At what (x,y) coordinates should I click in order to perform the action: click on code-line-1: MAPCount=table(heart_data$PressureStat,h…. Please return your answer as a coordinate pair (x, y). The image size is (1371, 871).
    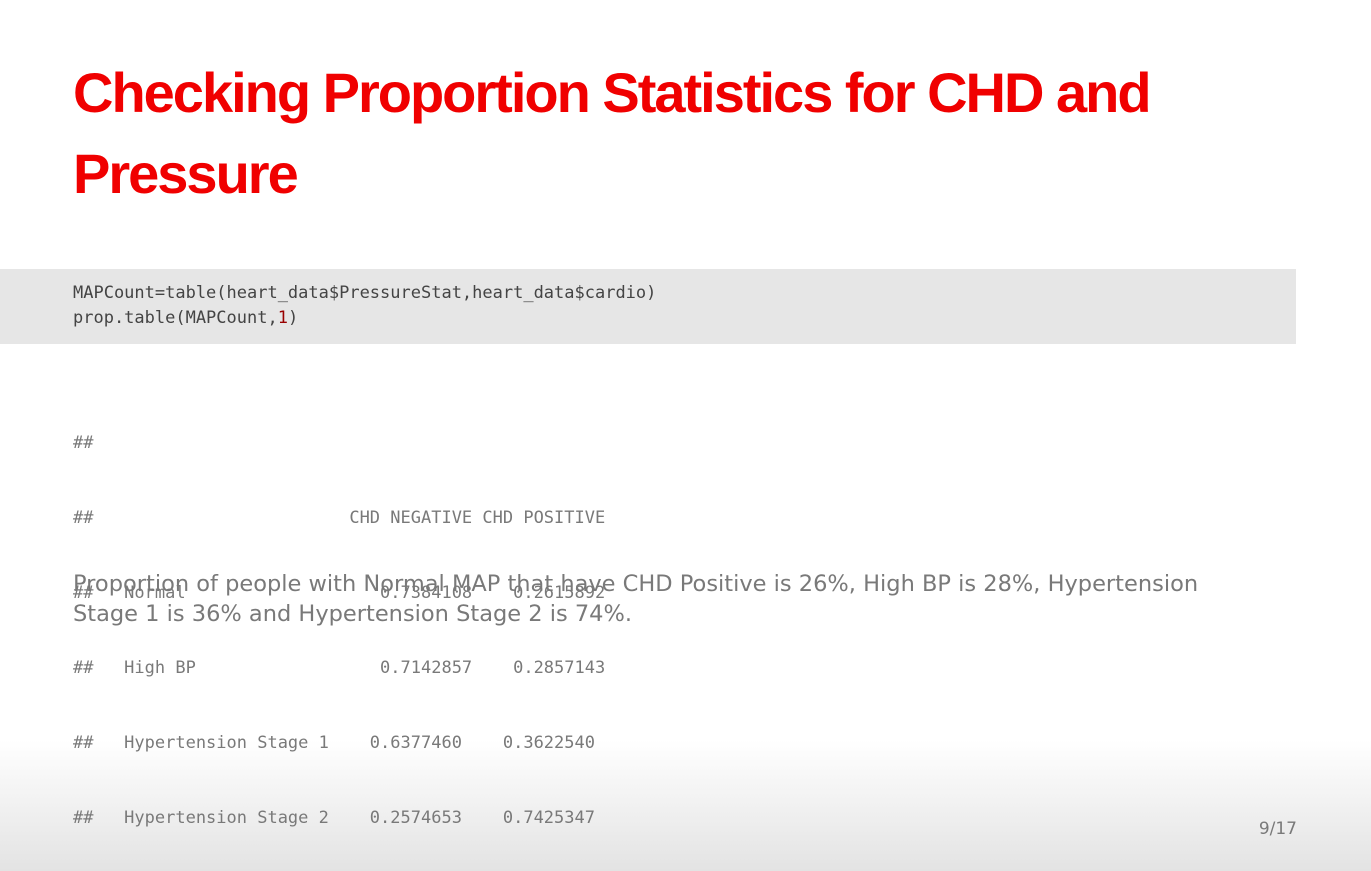
    Looking at the image, I should click on (365, 293).